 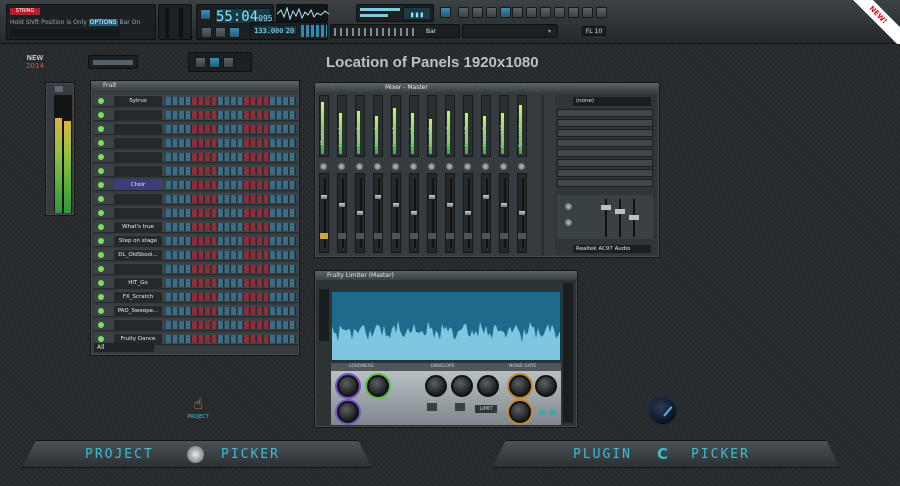 What do you see at coordinates (138, 185) in the screenshot?
I see `channel-name: Choir` at bounding box center [138, 185].